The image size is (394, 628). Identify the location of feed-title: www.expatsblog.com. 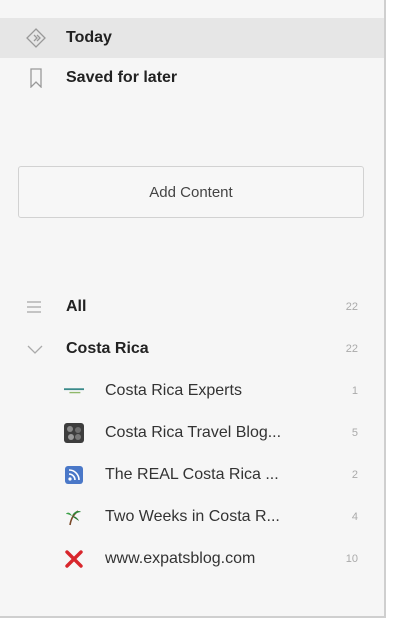
(180, 558).